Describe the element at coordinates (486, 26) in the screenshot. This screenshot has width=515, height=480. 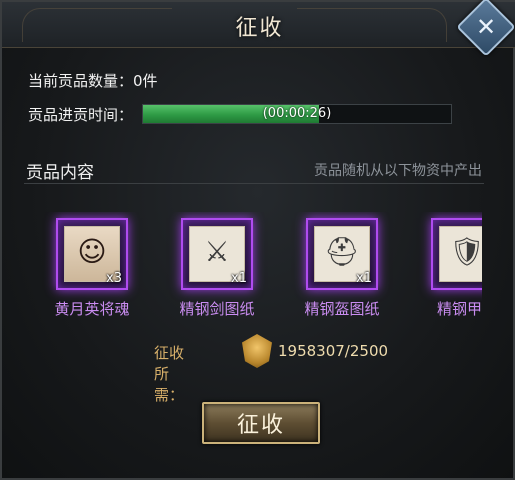
I see `close-x-icon: ✕` at that location.